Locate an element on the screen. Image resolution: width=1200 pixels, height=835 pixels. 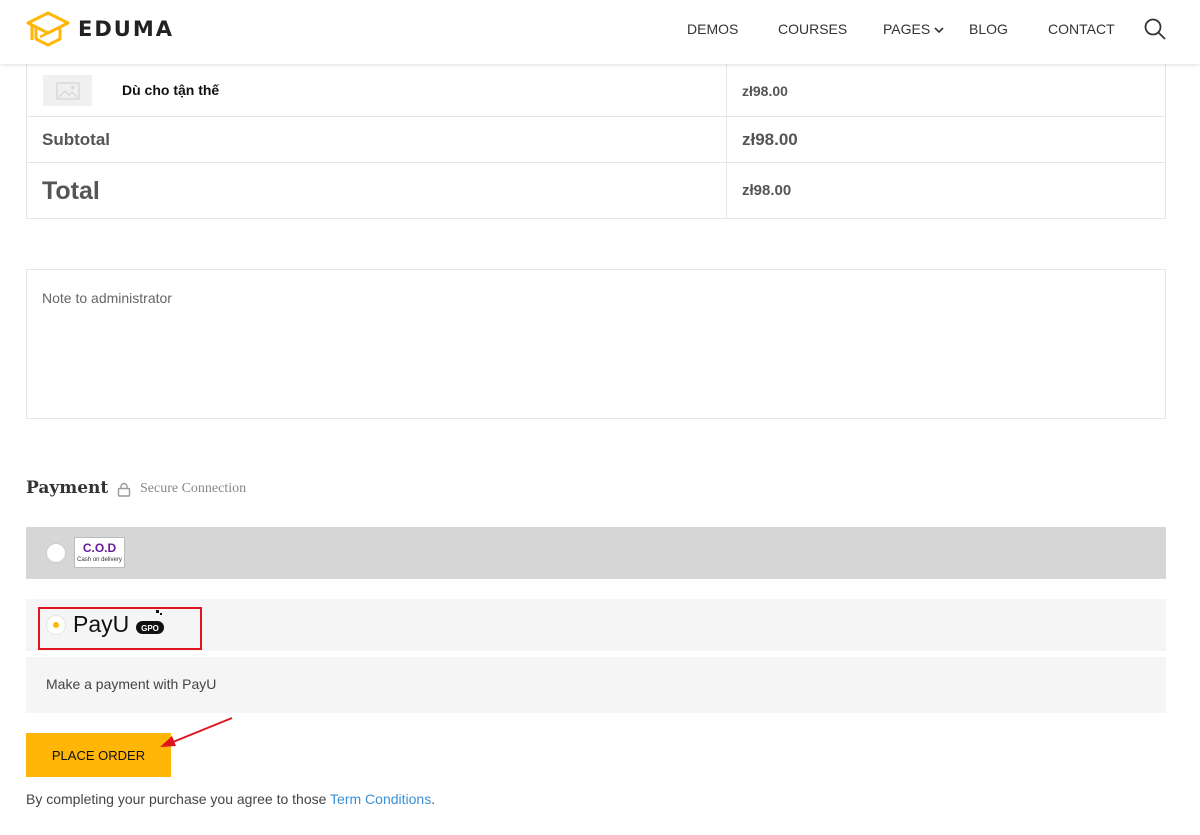
payment-title: Payment is located at coordinates (67, 488).